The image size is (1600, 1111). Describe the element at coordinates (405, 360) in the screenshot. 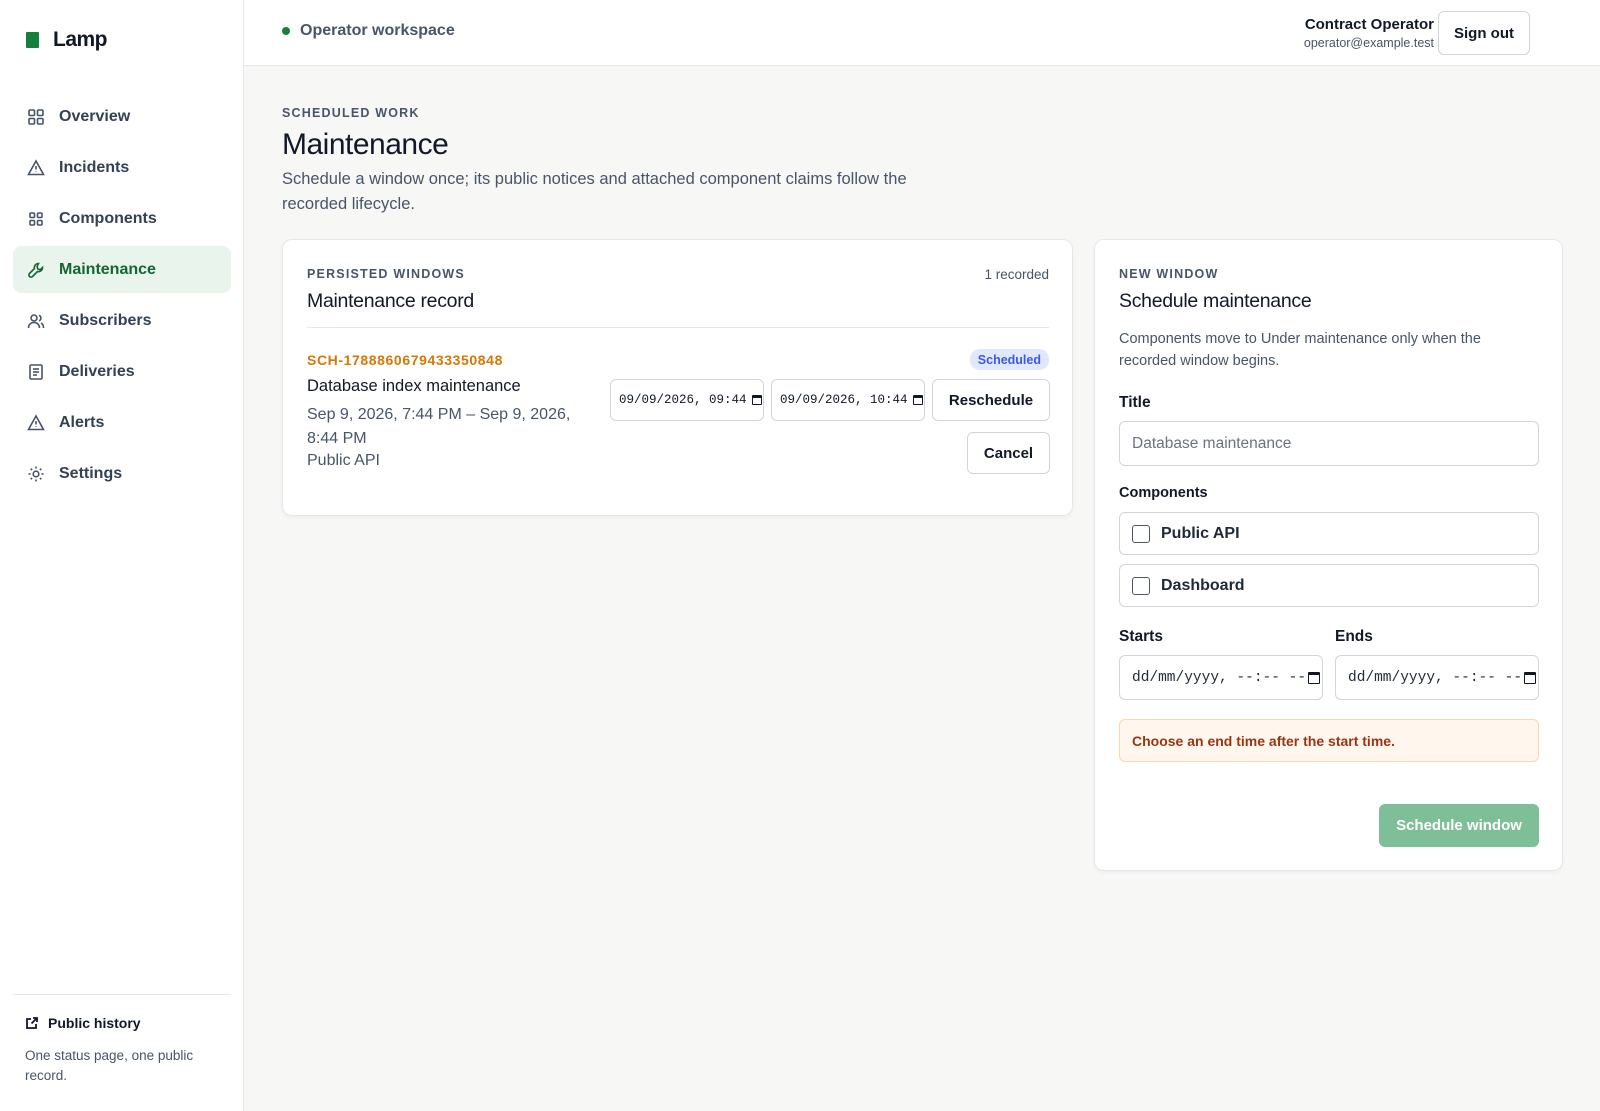

I see `record-id: SCH-1788860679433350848` at that location.